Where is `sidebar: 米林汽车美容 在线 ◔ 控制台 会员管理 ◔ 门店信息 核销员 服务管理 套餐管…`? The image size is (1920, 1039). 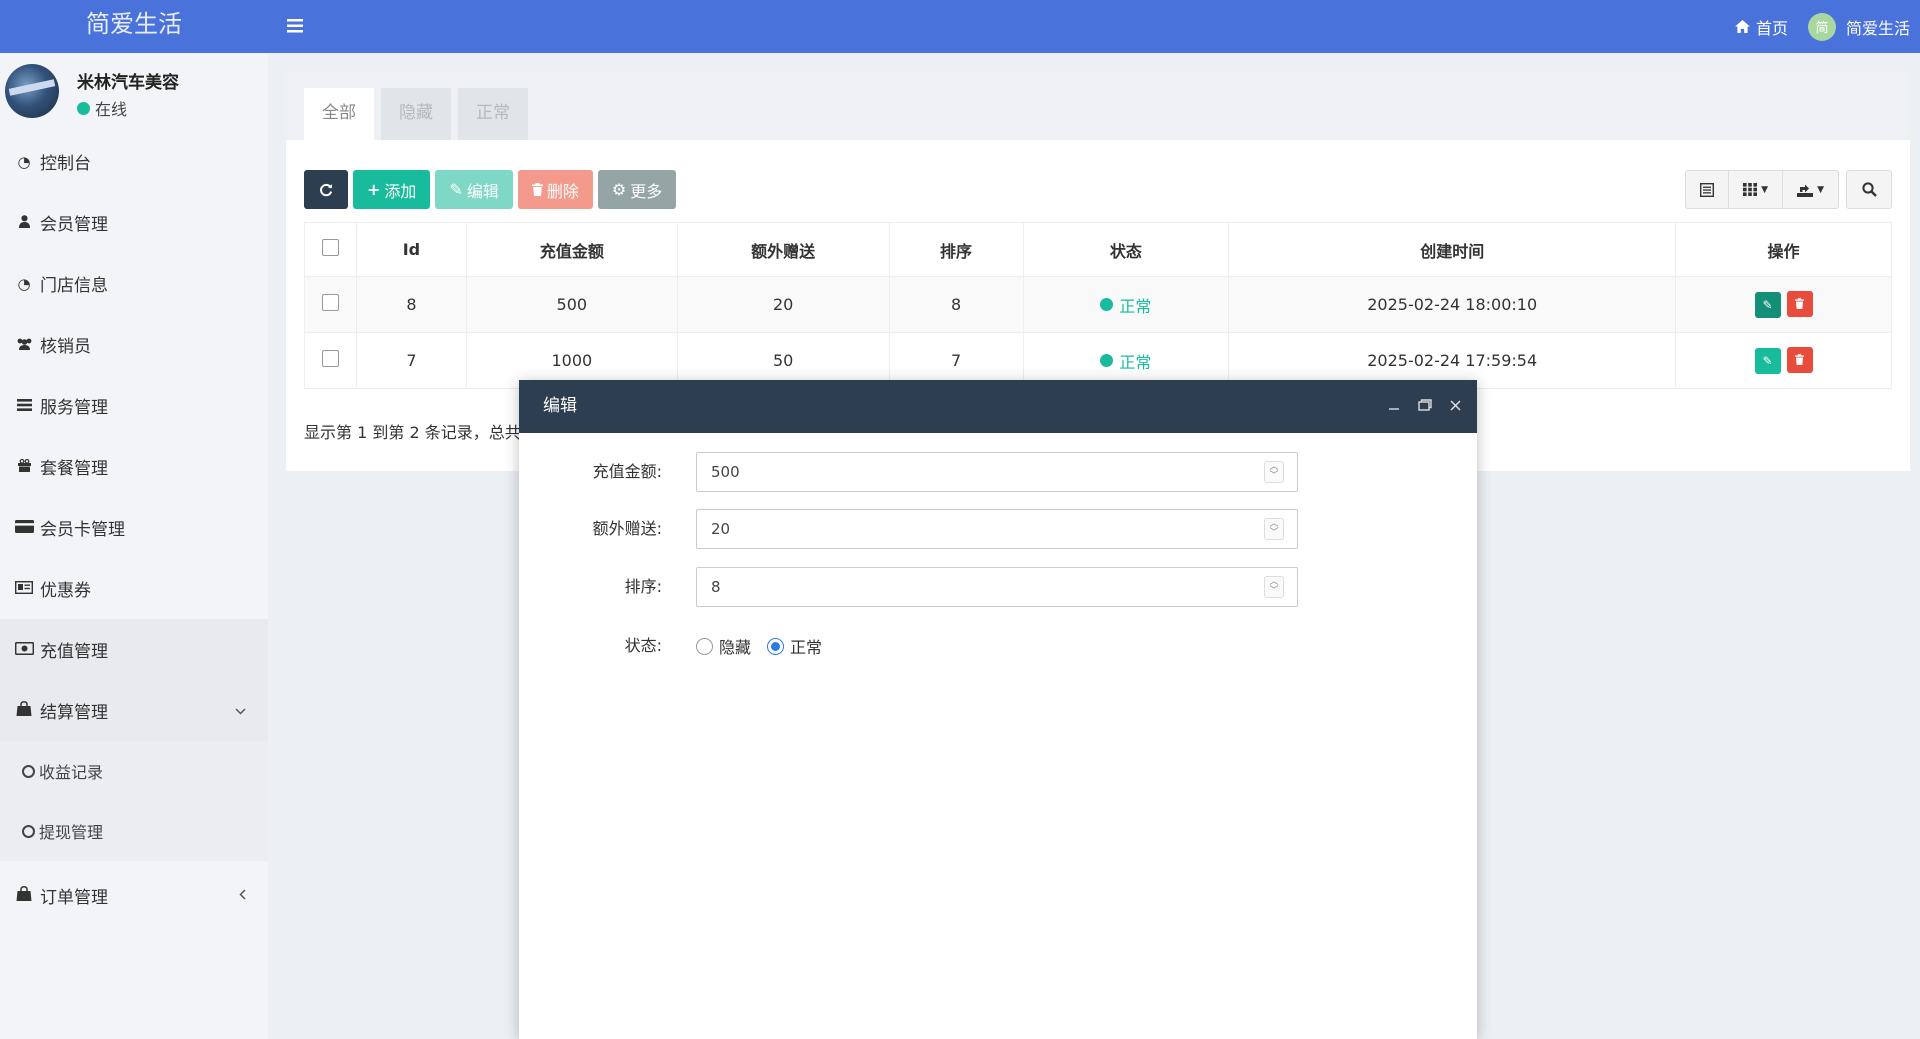 sidebar: 米林汽车美容 在线 ◔ 控制台 会员管理 ◔ 门店信息 核销员 服务管理 套餐管… is located at coordinates (134, 546).